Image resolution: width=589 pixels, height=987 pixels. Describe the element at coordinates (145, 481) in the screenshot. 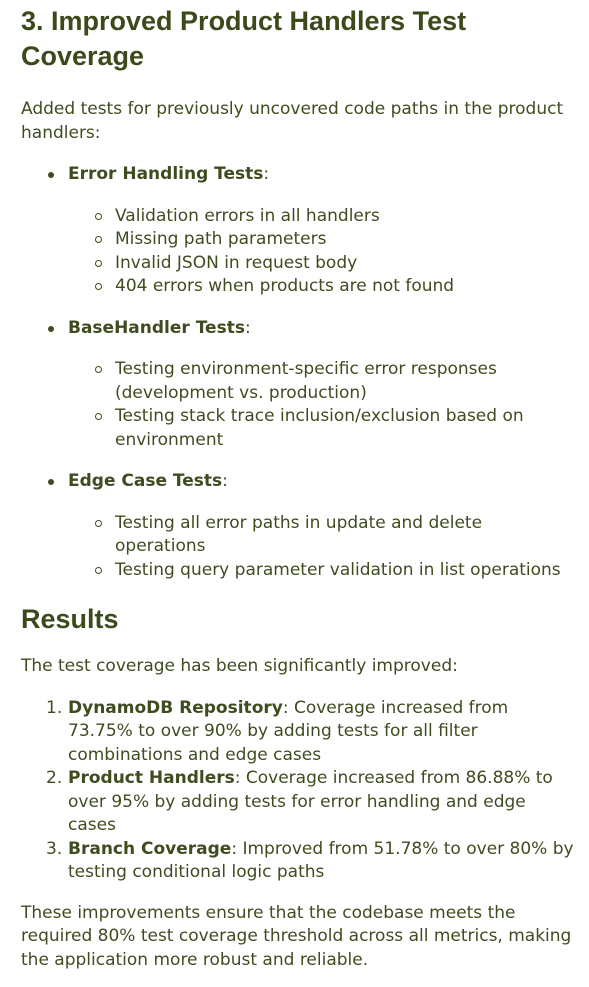

I see `test-group-title: Edge Case Tests` at that location.